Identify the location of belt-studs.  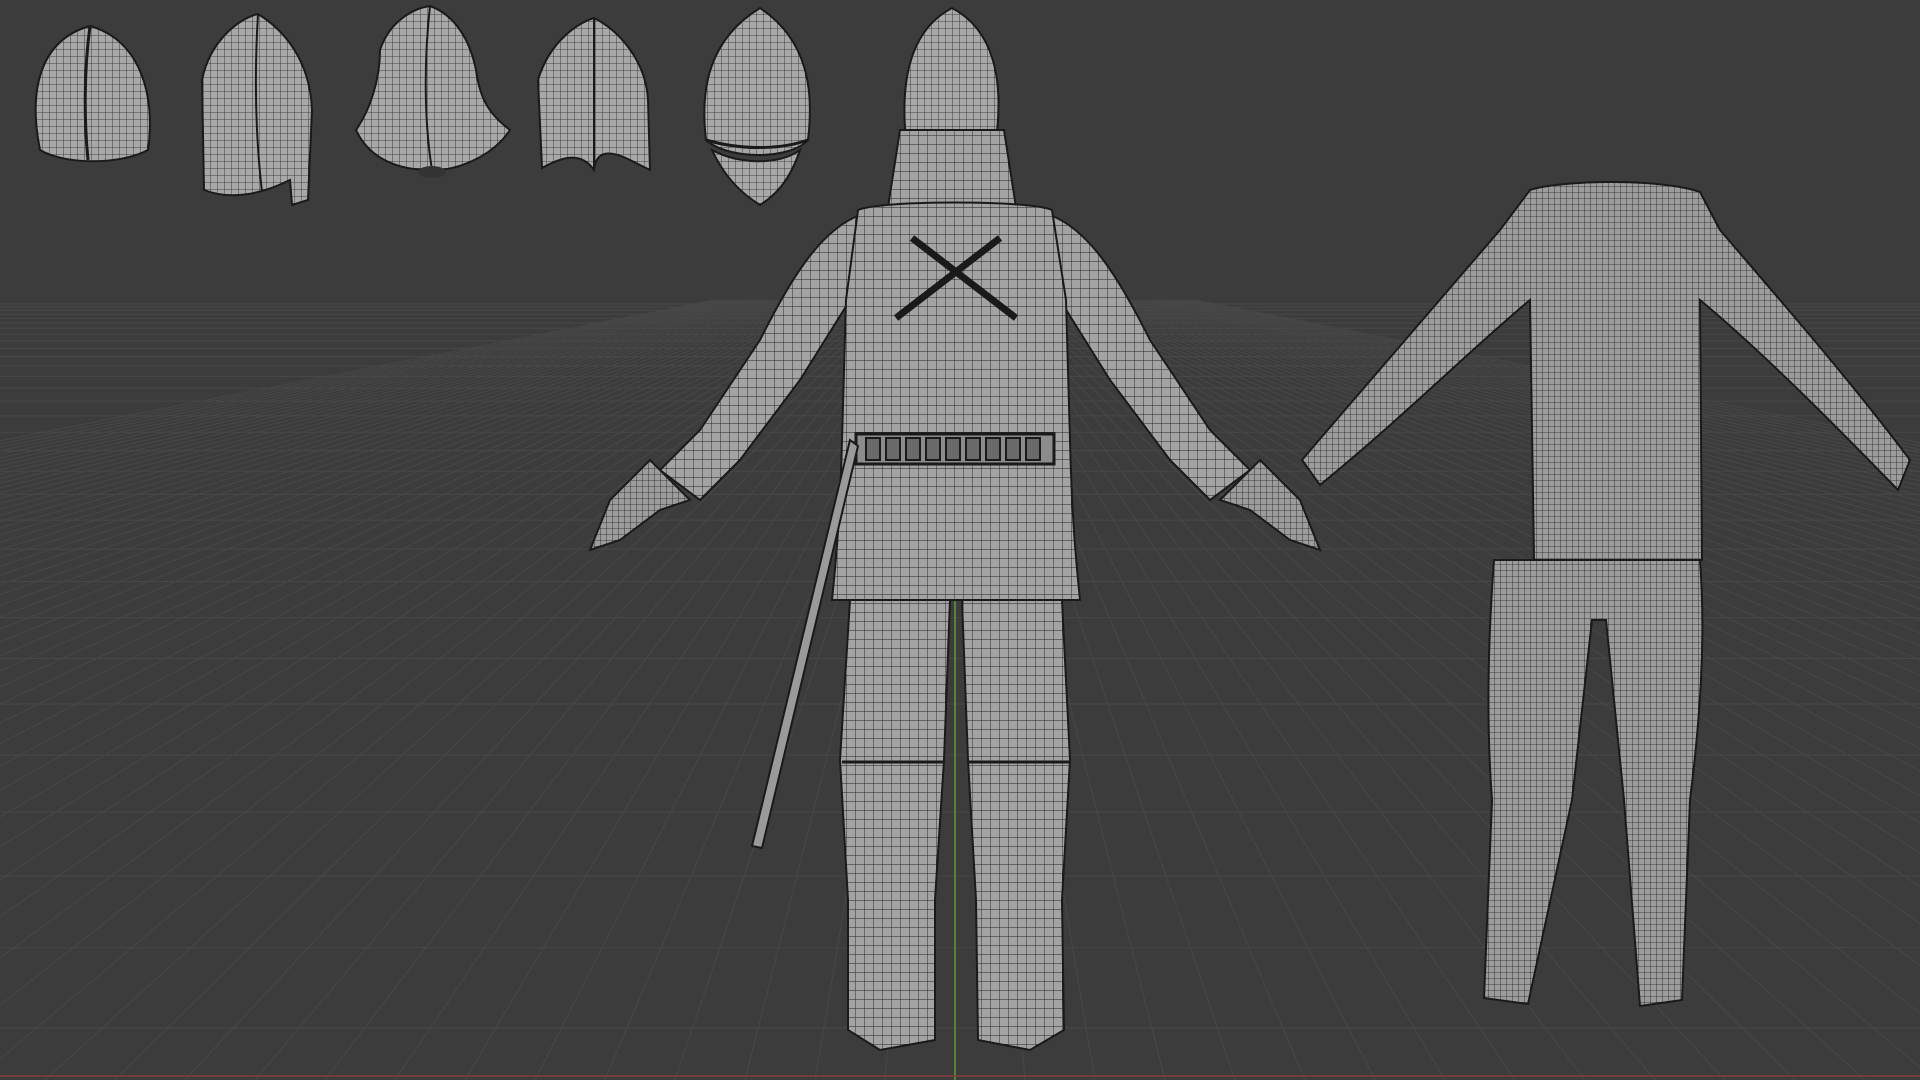
(953, 449).